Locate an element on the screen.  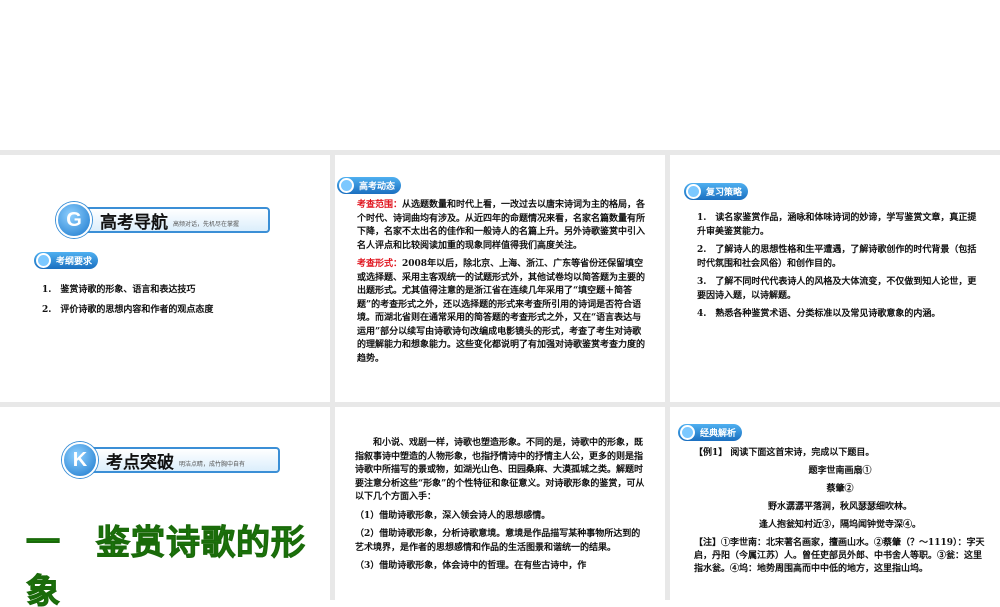
poem-line: 野水潺潺平落涧，秋风瑟瑟细吹林。 is located at coordinates (839, 507).